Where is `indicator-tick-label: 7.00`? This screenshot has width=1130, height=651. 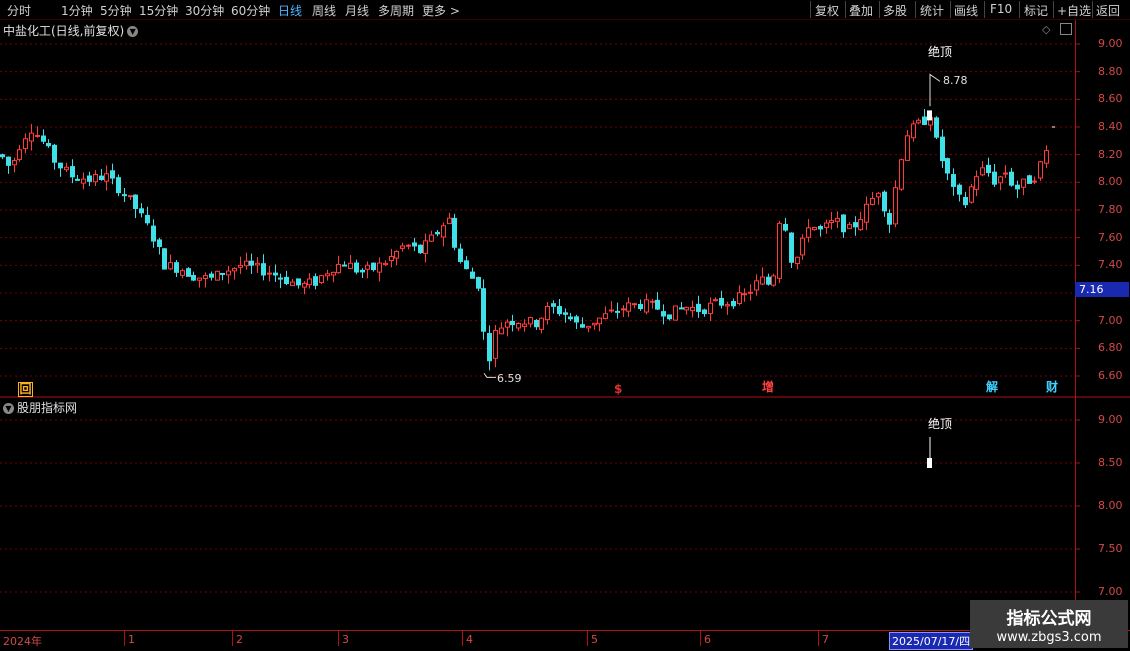
indicator-tick-label: 7.00 is located at coordinates (1110, 591).